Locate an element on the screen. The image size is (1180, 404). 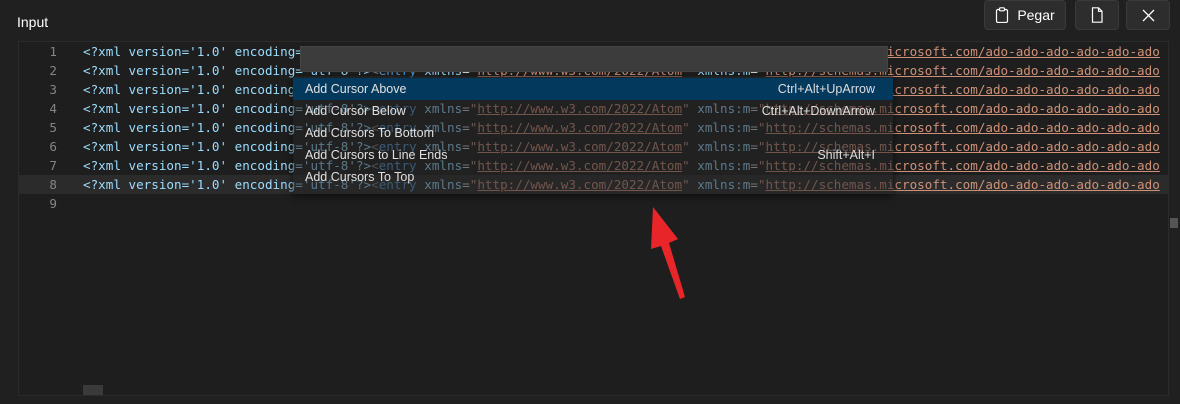
red-arrow-icon is located at coordinates (668, 253).